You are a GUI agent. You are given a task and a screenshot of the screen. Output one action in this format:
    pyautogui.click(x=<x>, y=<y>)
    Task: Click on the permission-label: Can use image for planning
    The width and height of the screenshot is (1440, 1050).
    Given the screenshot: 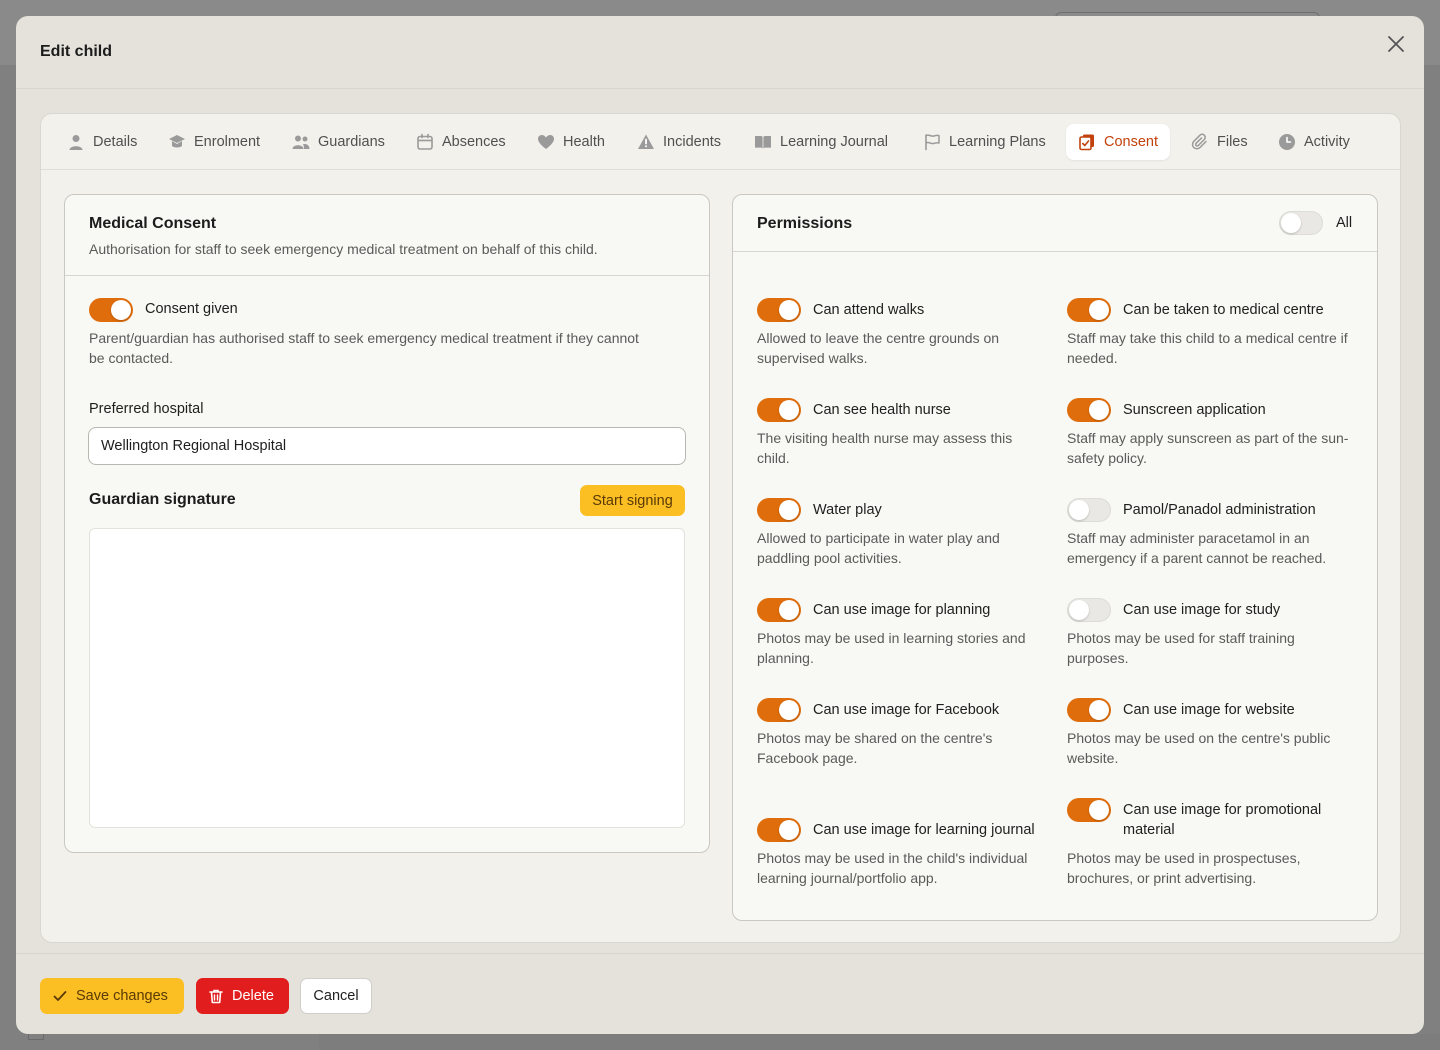 What is the action you would take?
    pyautogui.click(x=902, y=610)
    